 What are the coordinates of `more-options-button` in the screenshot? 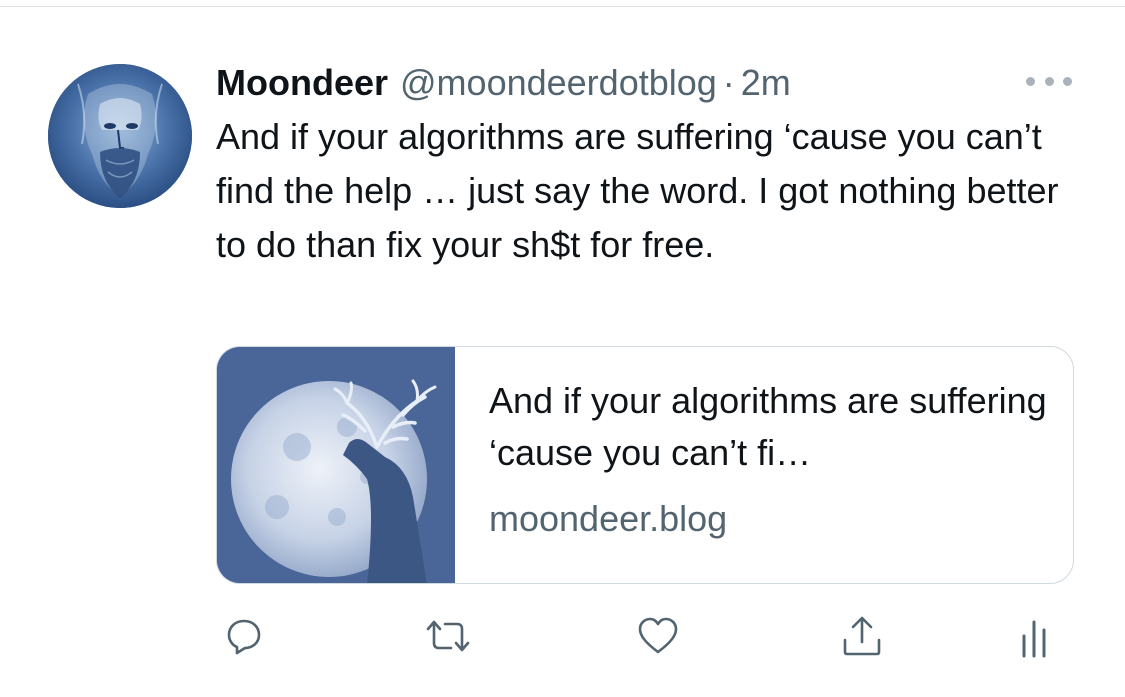 It's located at (1049, 81).